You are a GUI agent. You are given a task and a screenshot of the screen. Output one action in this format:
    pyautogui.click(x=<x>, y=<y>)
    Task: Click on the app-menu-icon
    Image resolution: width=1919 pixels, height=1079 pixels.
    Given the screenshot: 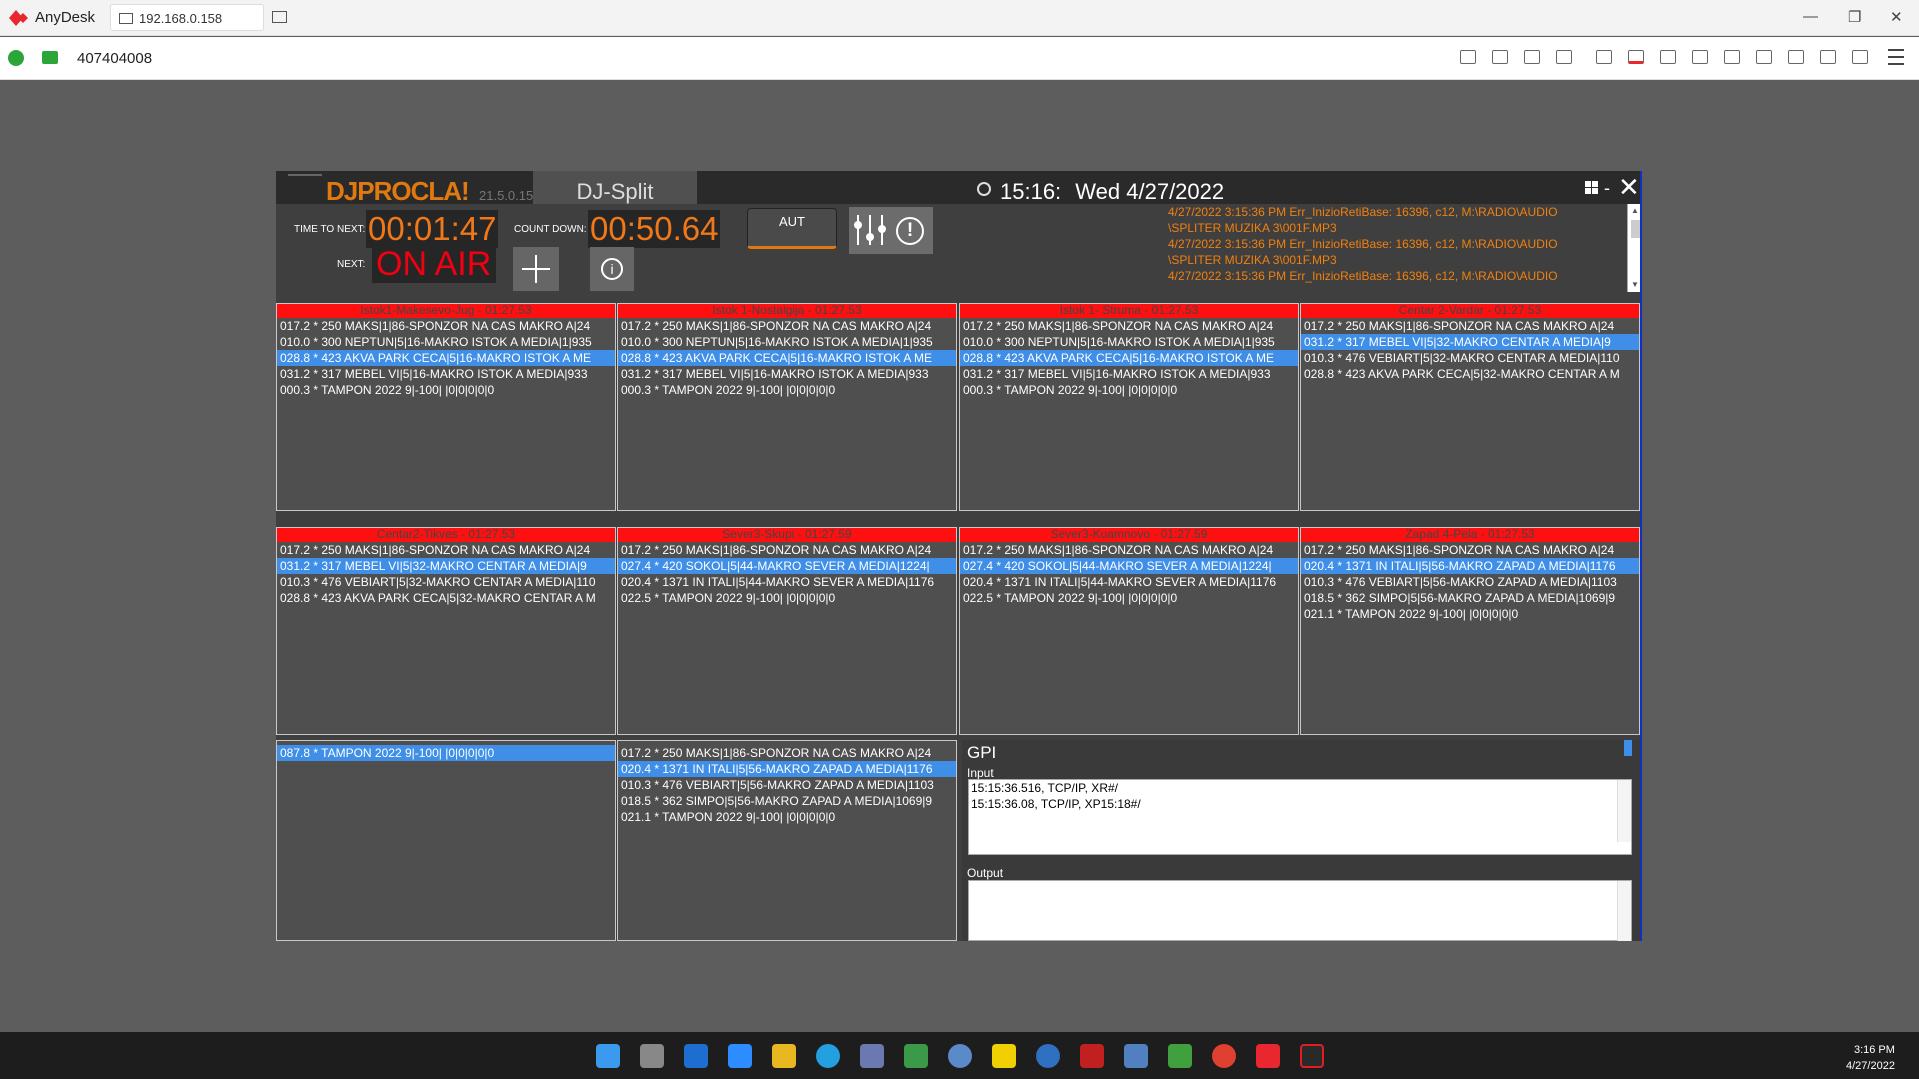 What is the action you would take?
    pyautogui.click(x=305, y=184)
    